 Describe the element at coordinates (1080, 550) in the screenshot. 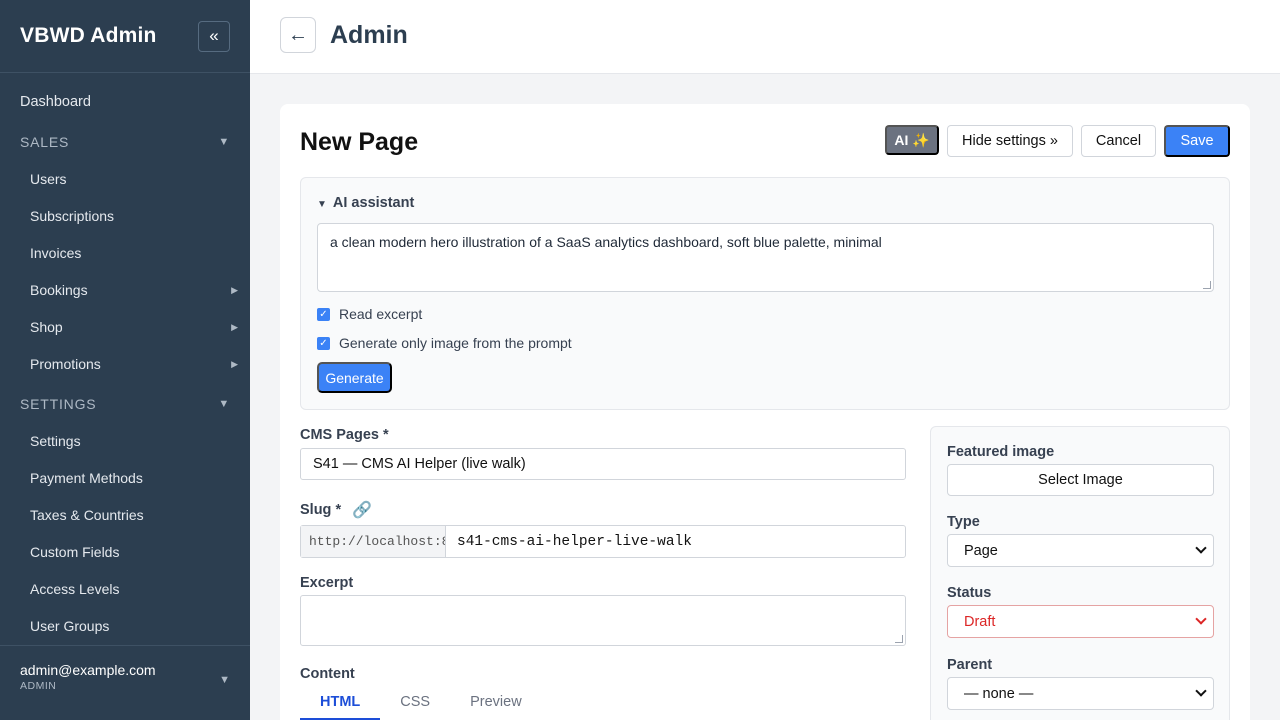

I see `type-select: Page` at that location.